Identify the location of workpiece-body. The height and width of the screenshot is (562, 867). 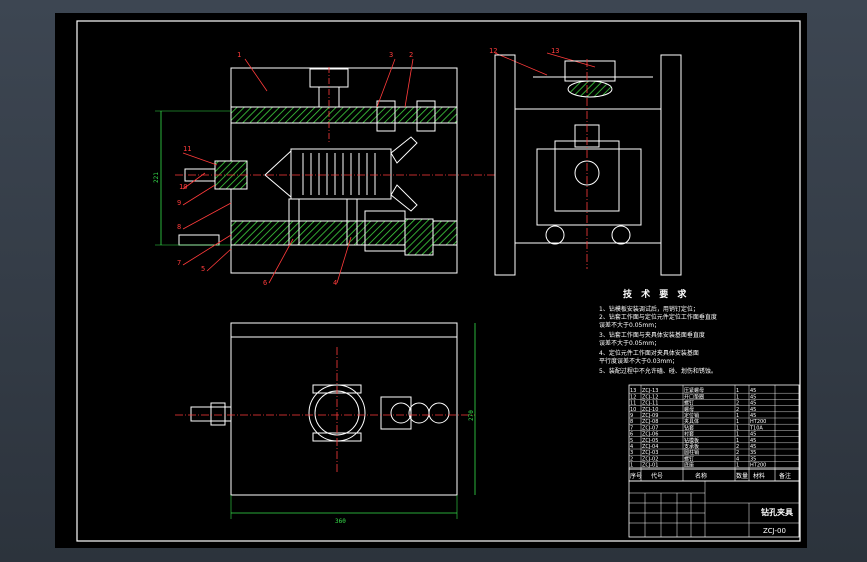
(341, 174).